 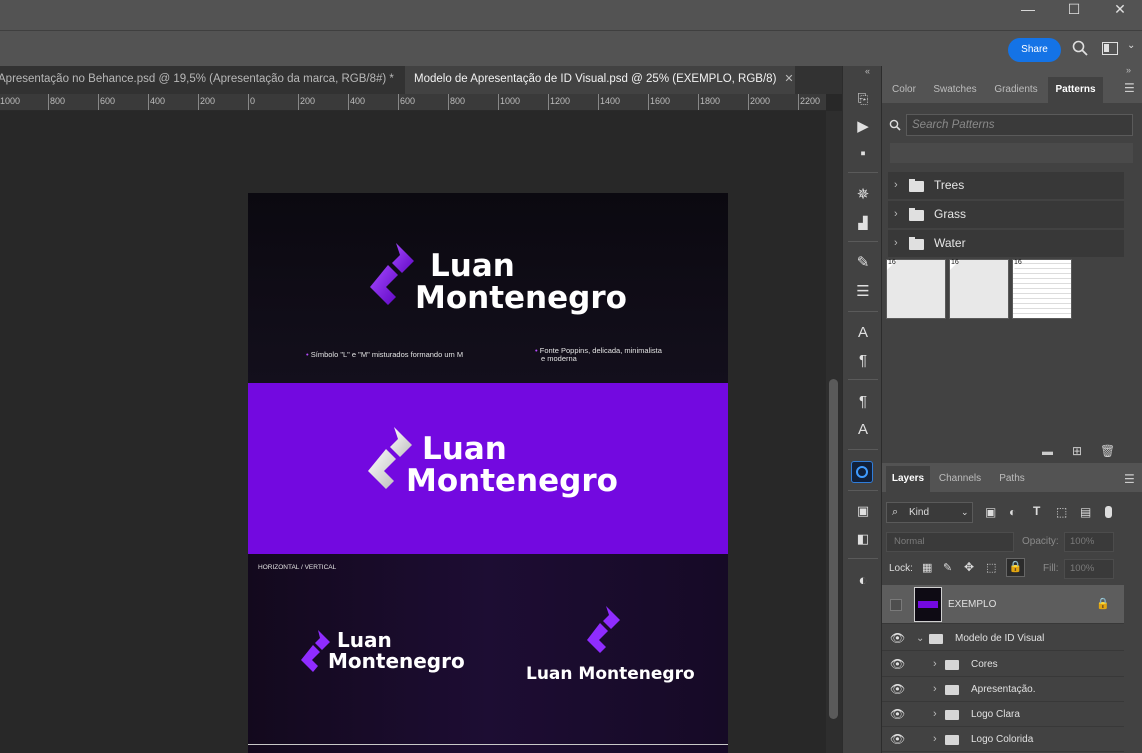 What do you see at coordinates (833, 549) in the screenshot?
I see `scrollbar-thumb` at bounding box center [833, 549].